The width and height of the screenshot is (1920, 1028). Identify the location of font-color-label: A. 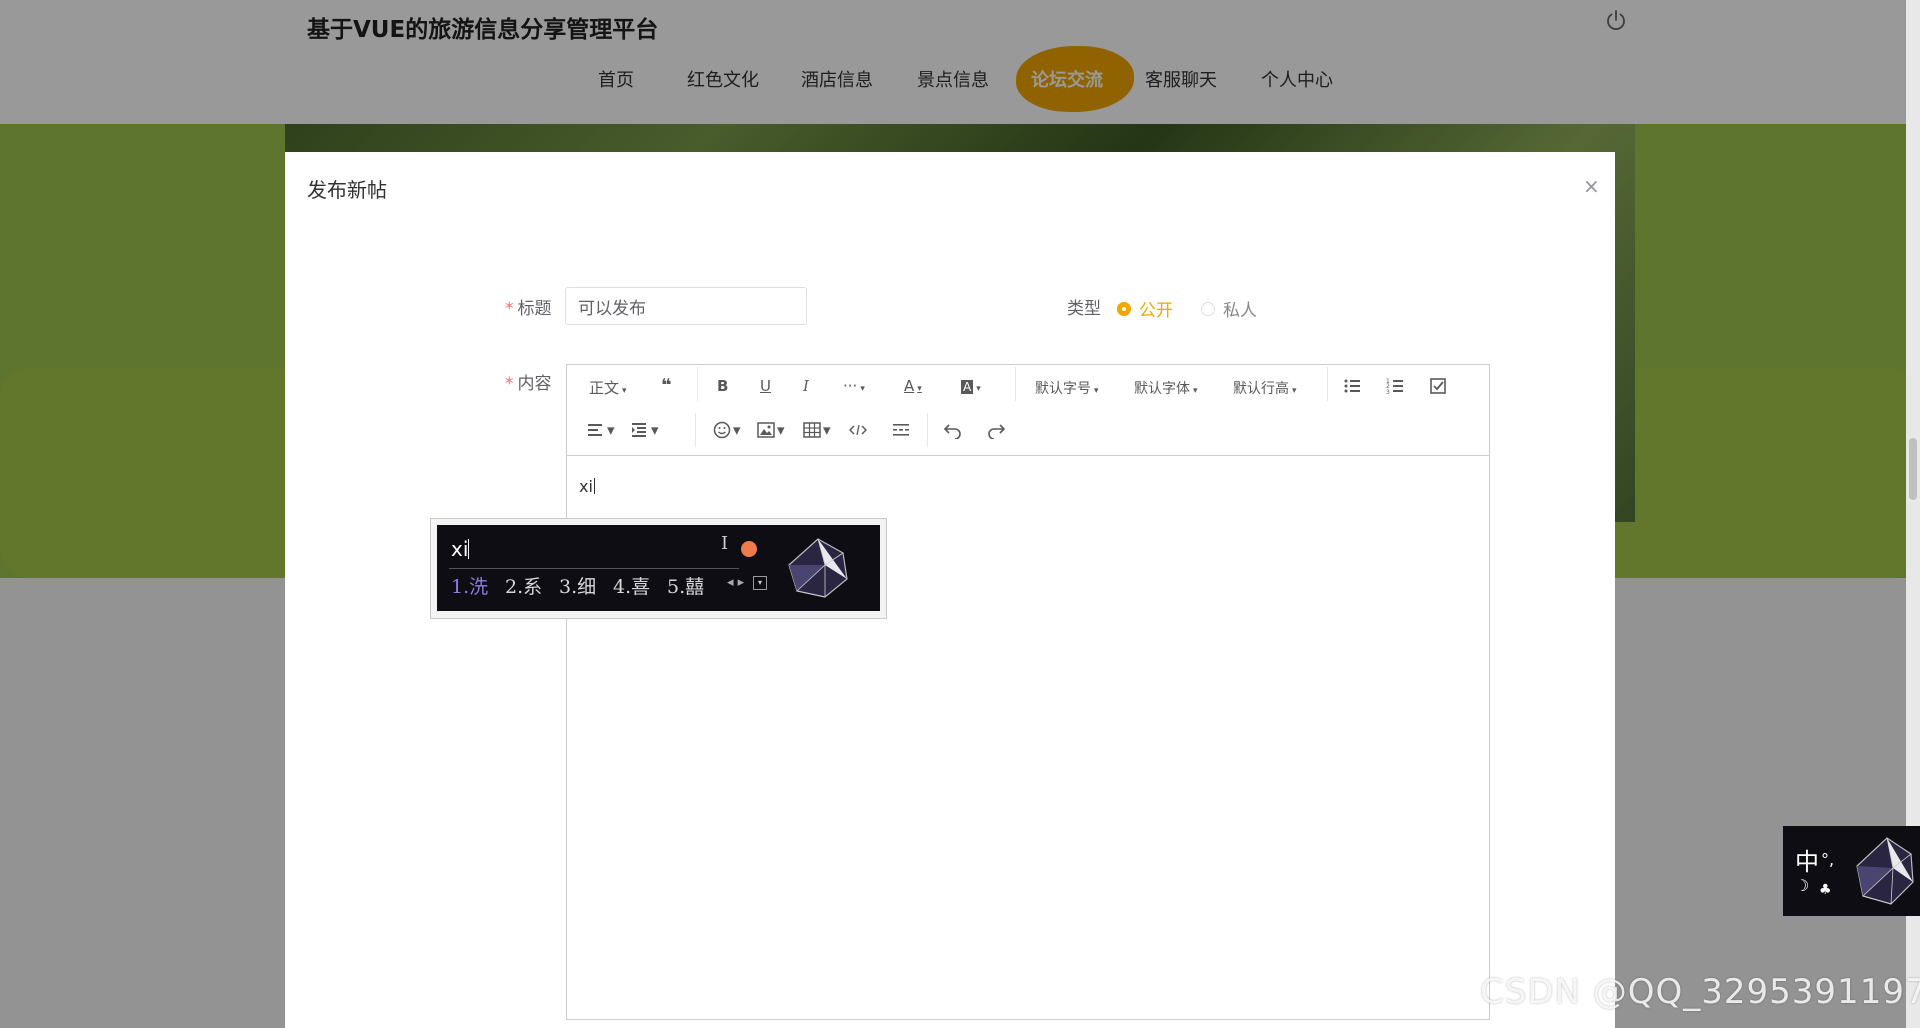
(909, 386).